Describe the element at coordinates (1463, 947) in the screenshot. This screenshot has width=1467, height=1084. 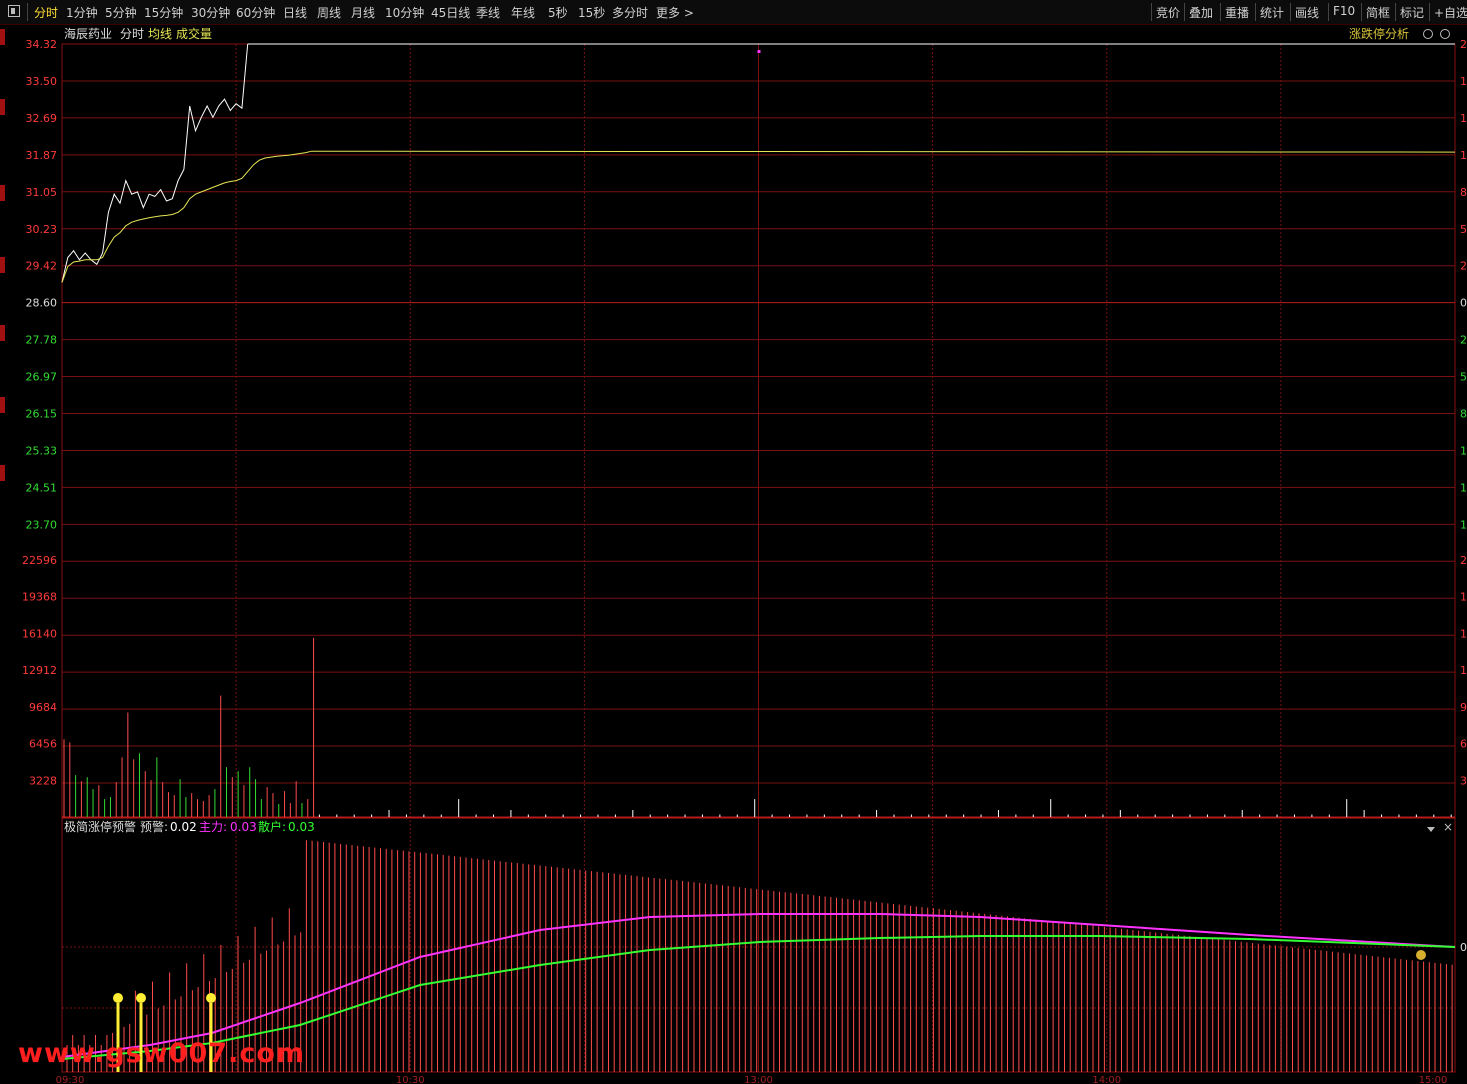
I see `indicator-right-label: 0` at that location.